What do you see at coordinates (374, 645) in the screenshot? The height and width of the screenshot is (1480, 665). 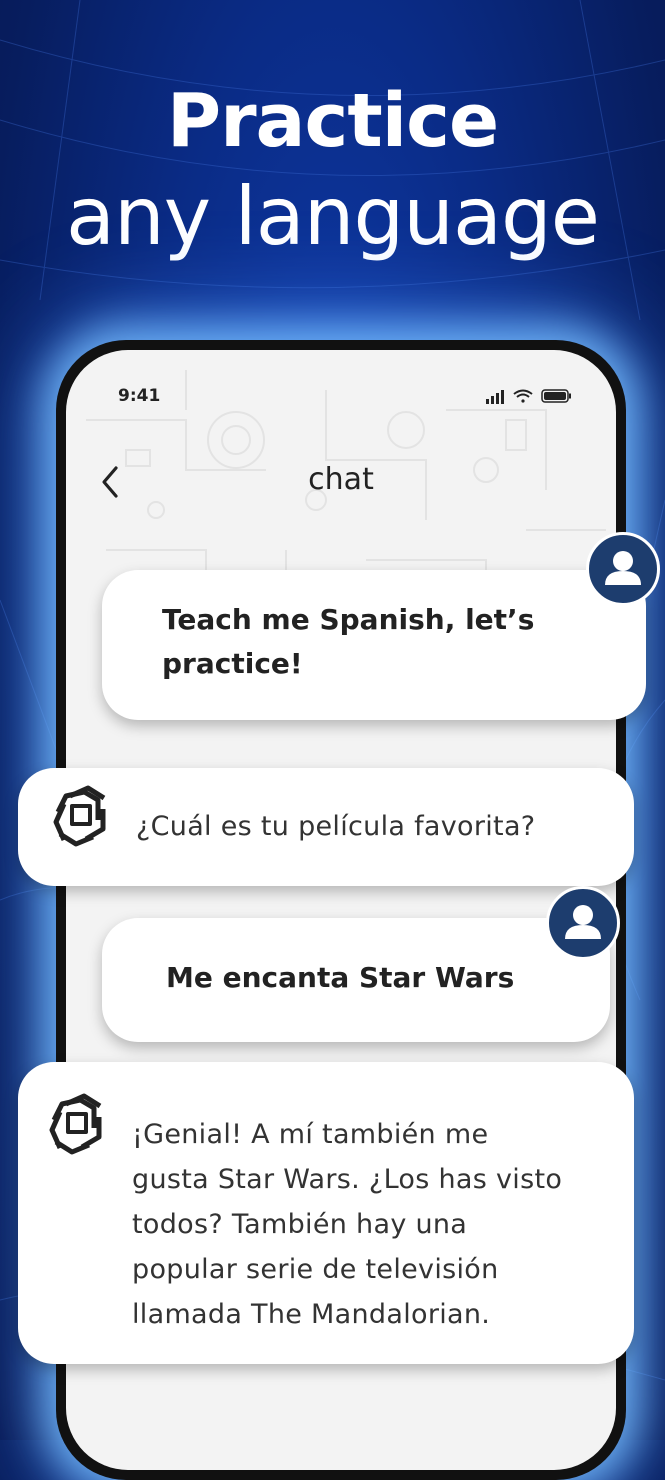 I see `user-message-bubble: Teach me Spanish, let’s practice!` at bounding box center [374, 645].